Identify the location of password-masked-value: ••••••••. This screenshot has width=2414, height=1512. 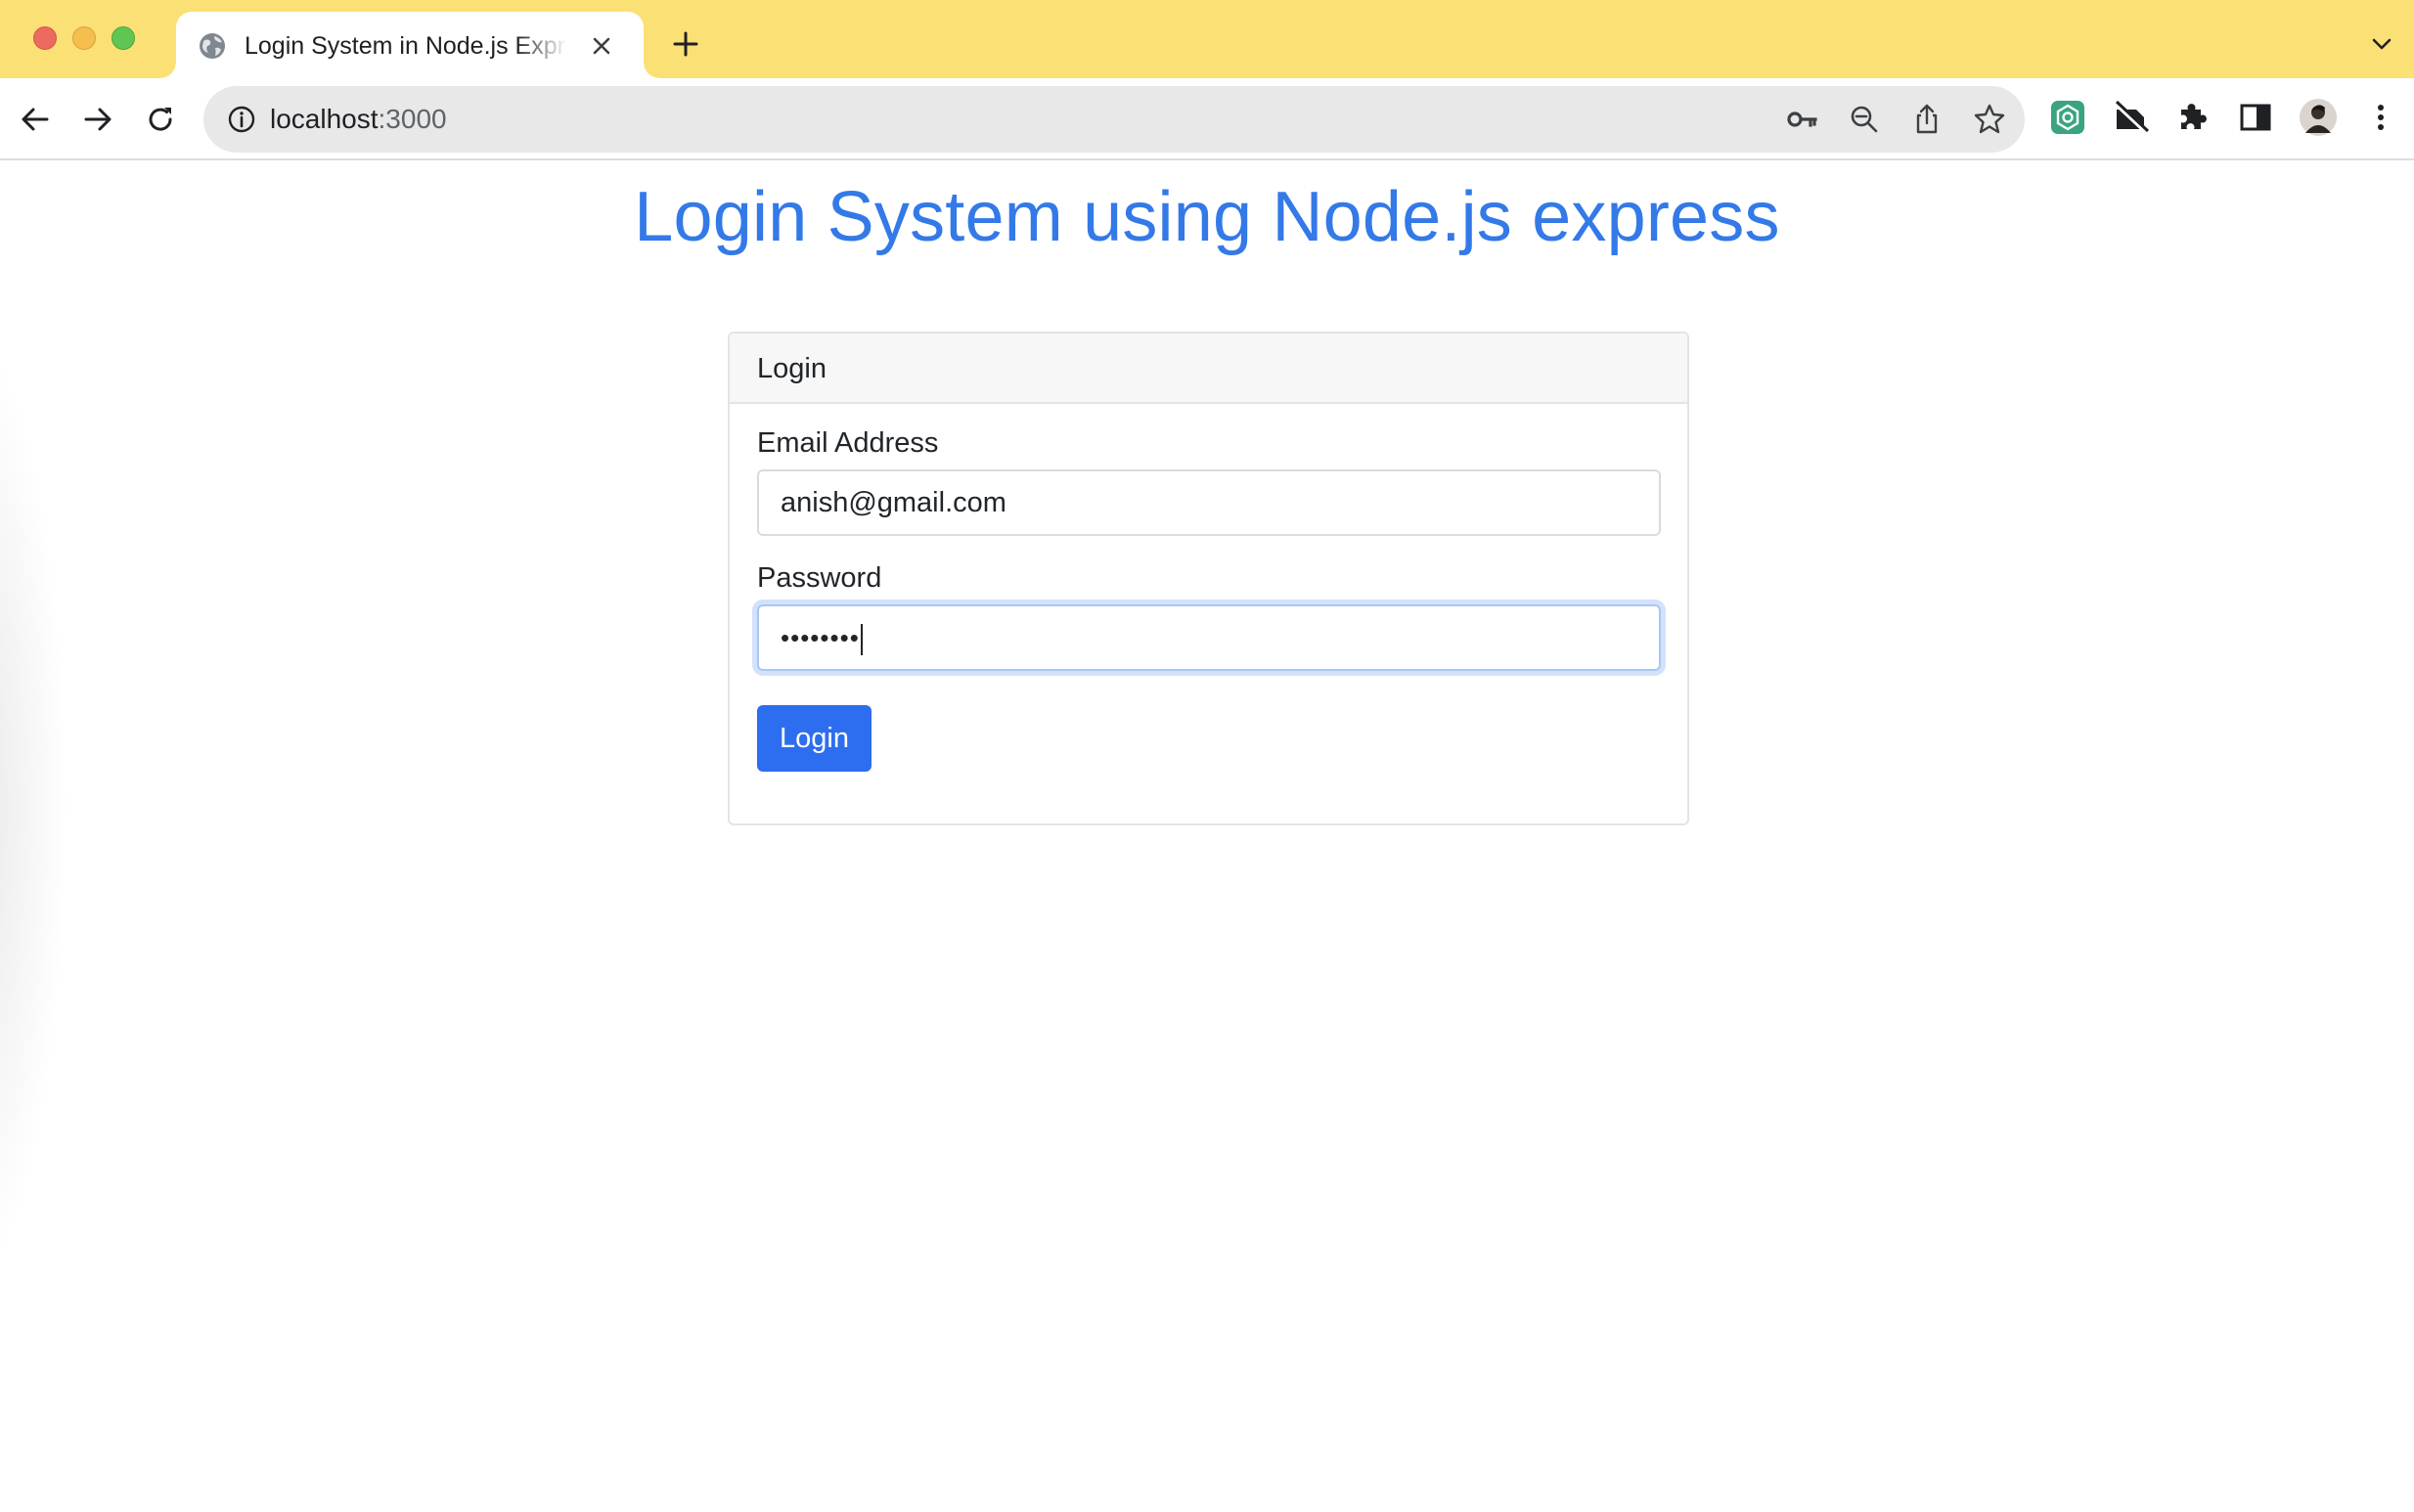
(820, 637).